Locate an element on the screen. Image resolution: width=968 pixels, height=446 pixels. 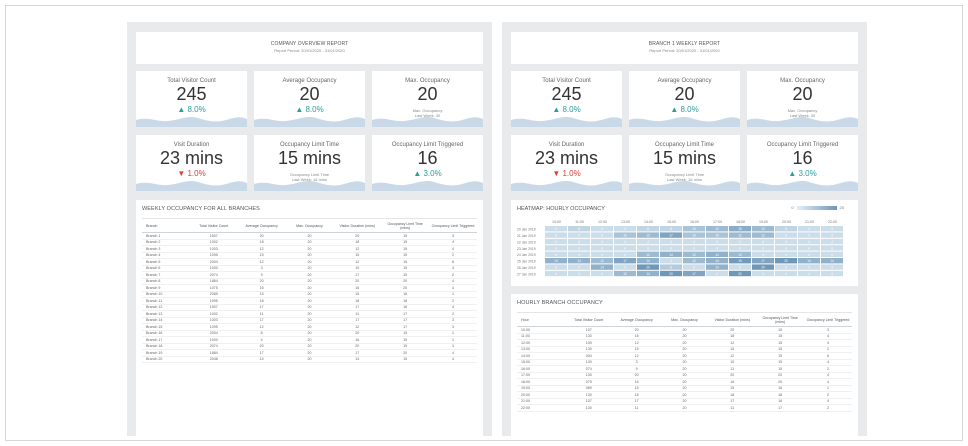
table-row: 22:00 130 11 20 11 17 2 is located at coordinates (684, 408).